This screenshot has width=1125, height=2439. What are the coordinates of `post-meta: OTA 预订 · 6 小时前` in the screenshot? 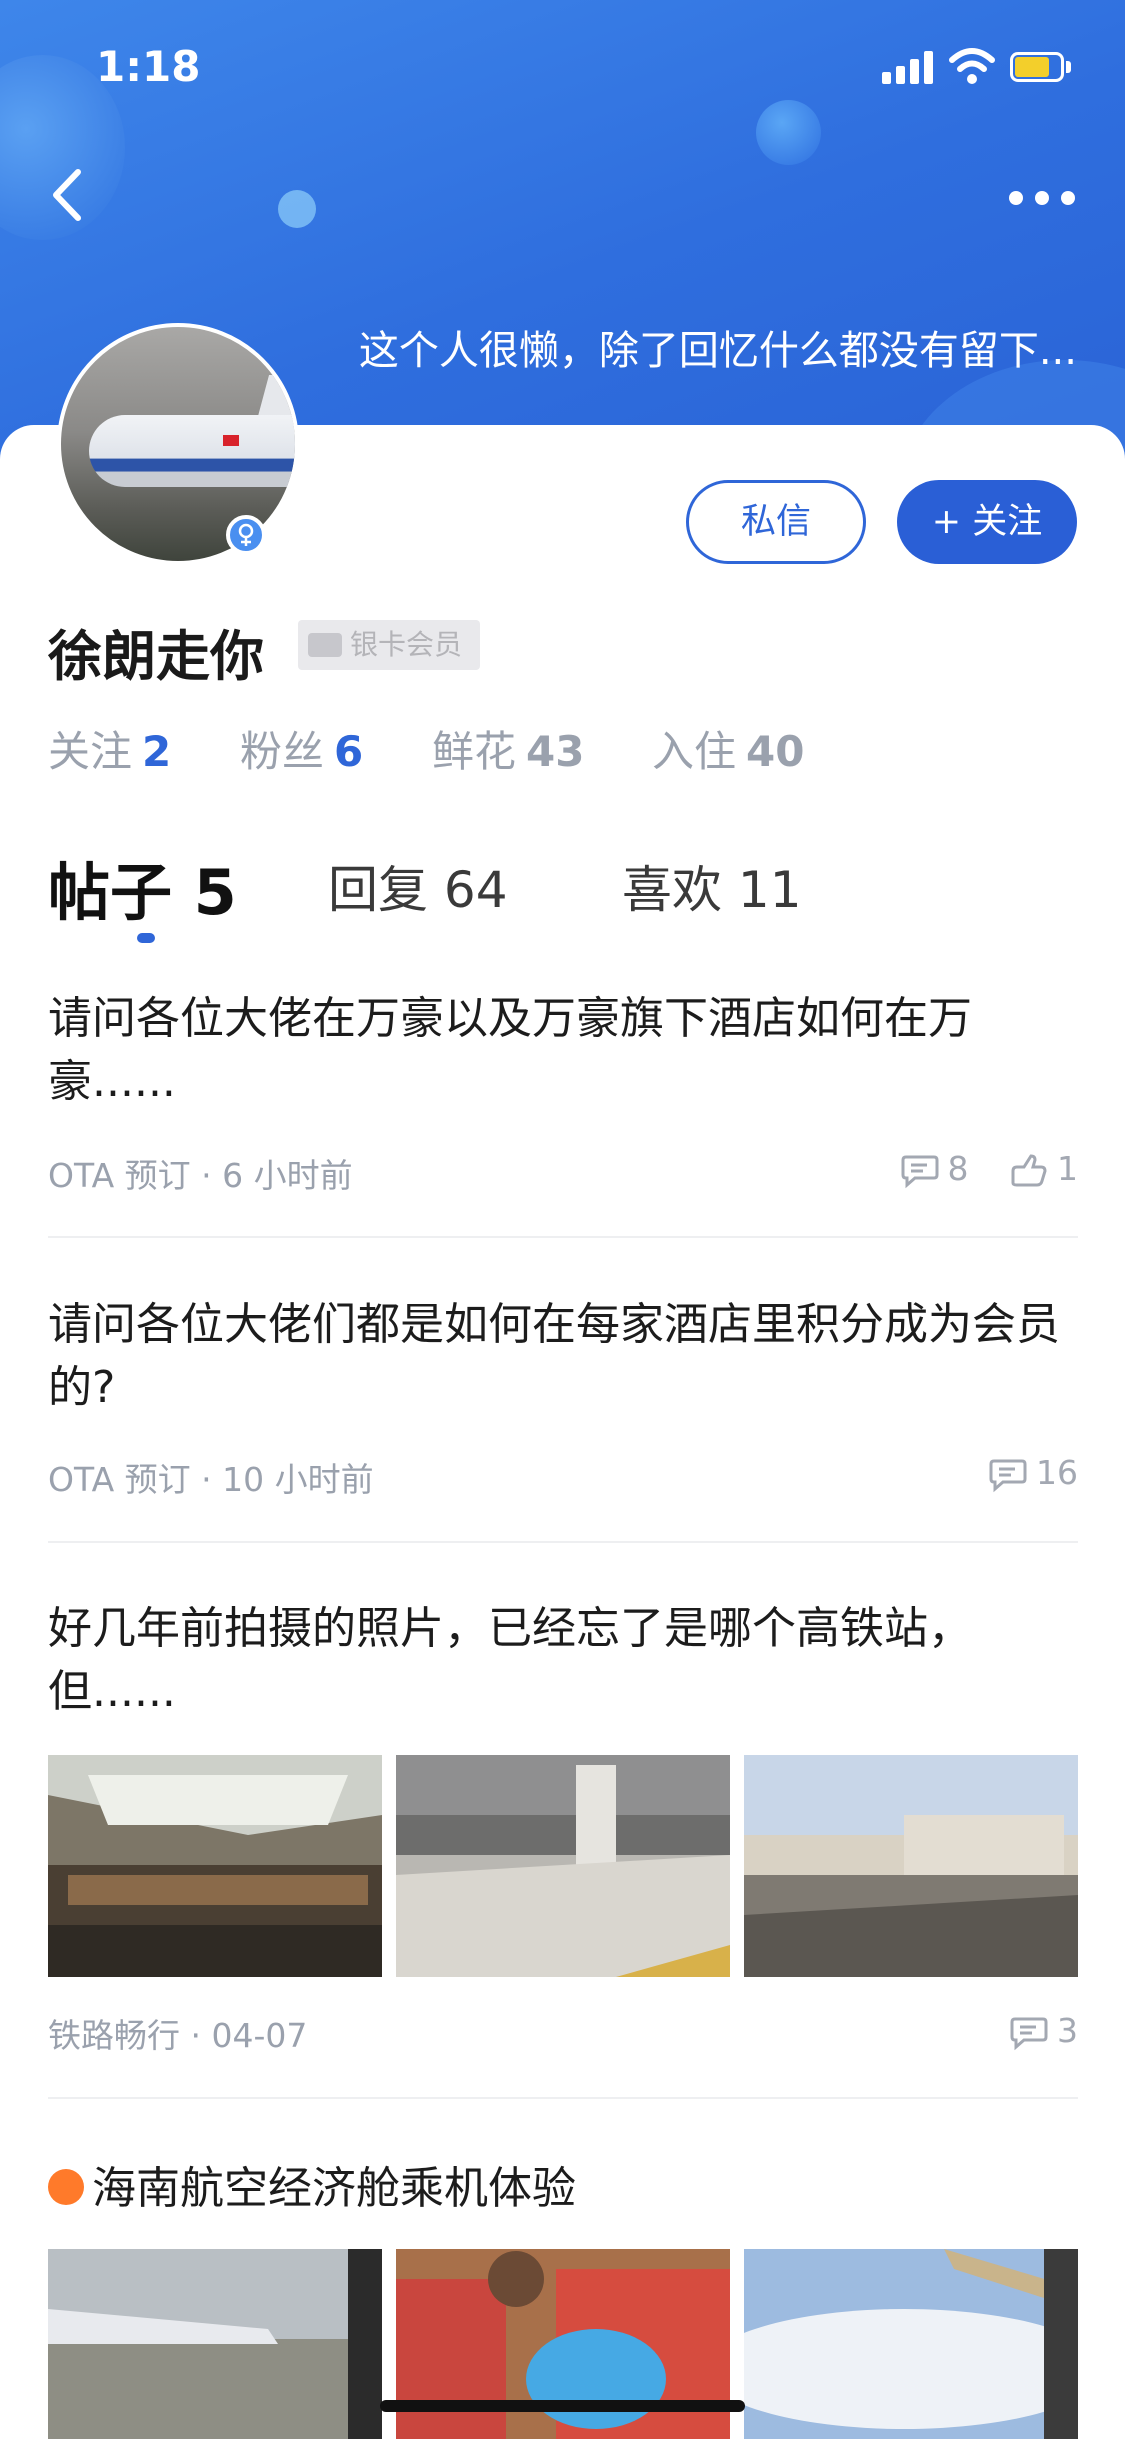 It's located at (200, 1175).